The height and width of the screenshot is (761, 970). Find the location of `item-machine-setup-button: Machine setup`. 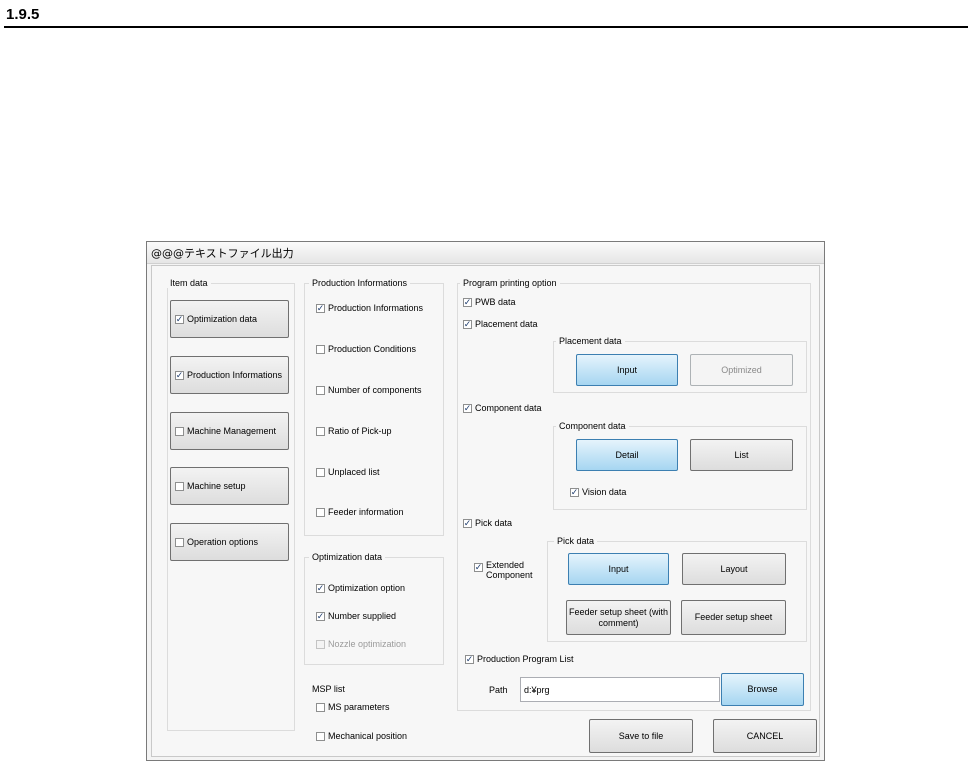

item-machine-setup-button: Machine setup is located at coordinates (229, 486).